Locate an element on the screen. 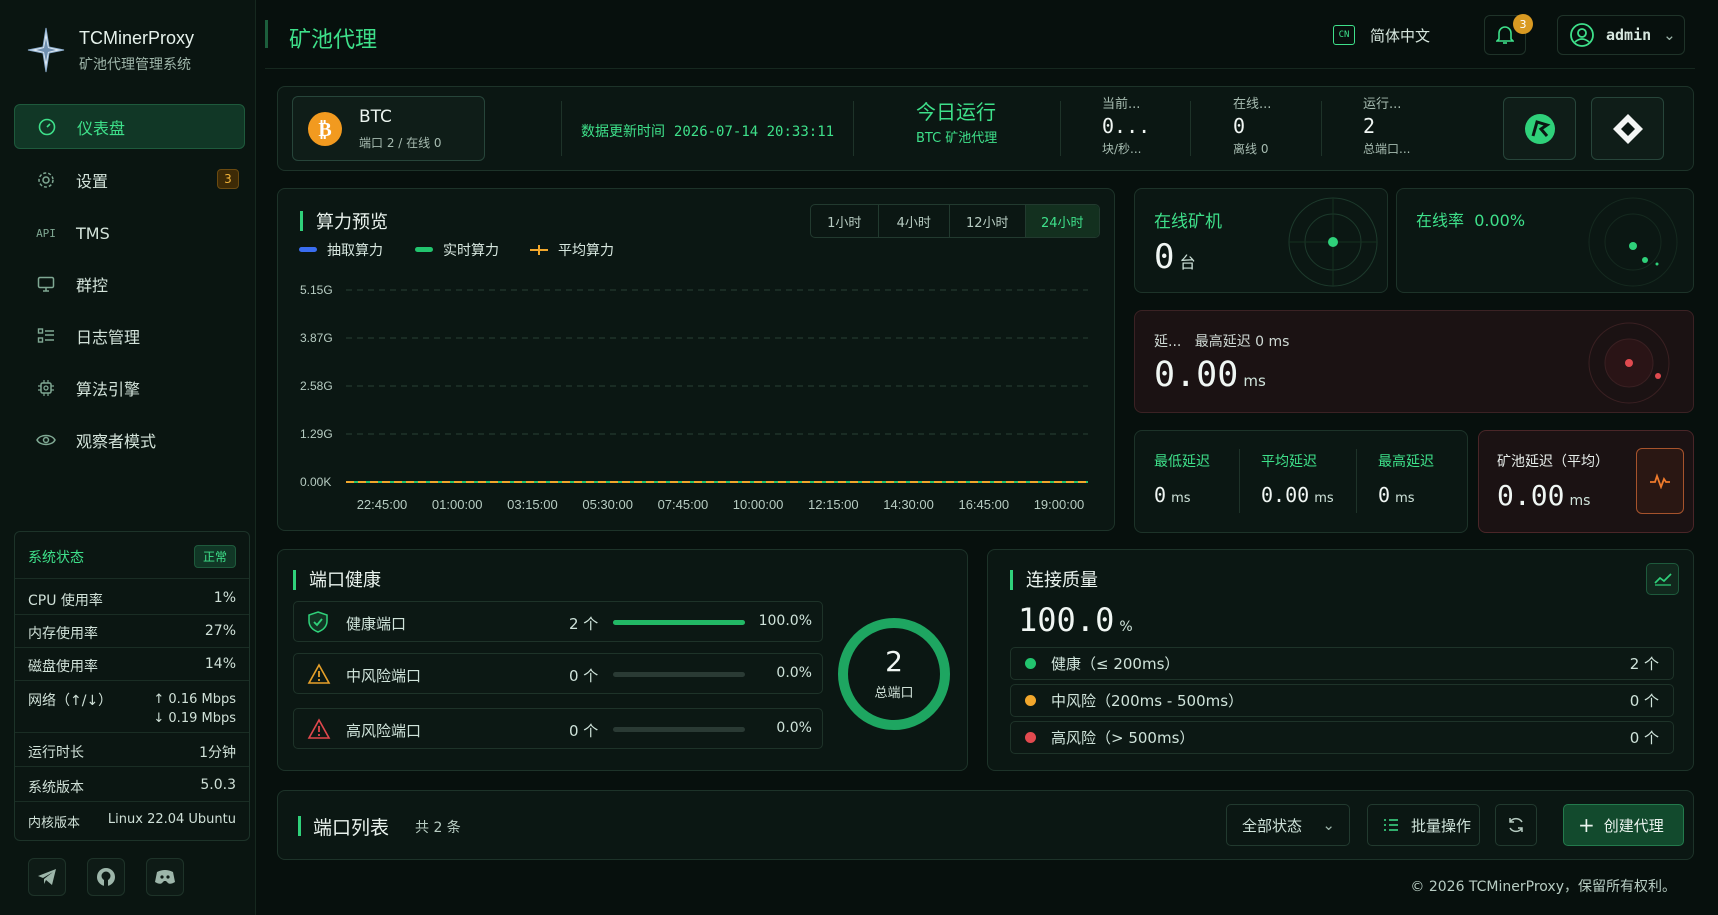  status-filter-dropdown: 全部状态 ⌄ is located at coordinates (1288, 825).